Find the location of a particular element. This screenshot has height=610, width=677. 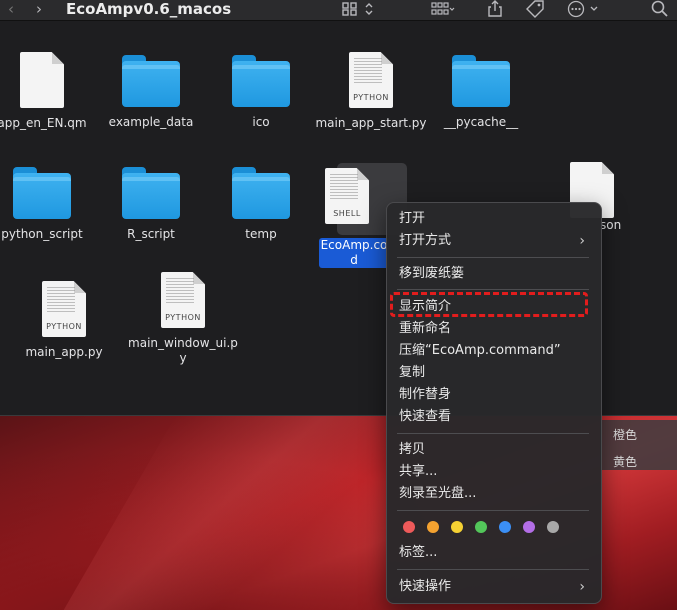

tag-orange-label: 橙色 is located at coordinates (625, 434).